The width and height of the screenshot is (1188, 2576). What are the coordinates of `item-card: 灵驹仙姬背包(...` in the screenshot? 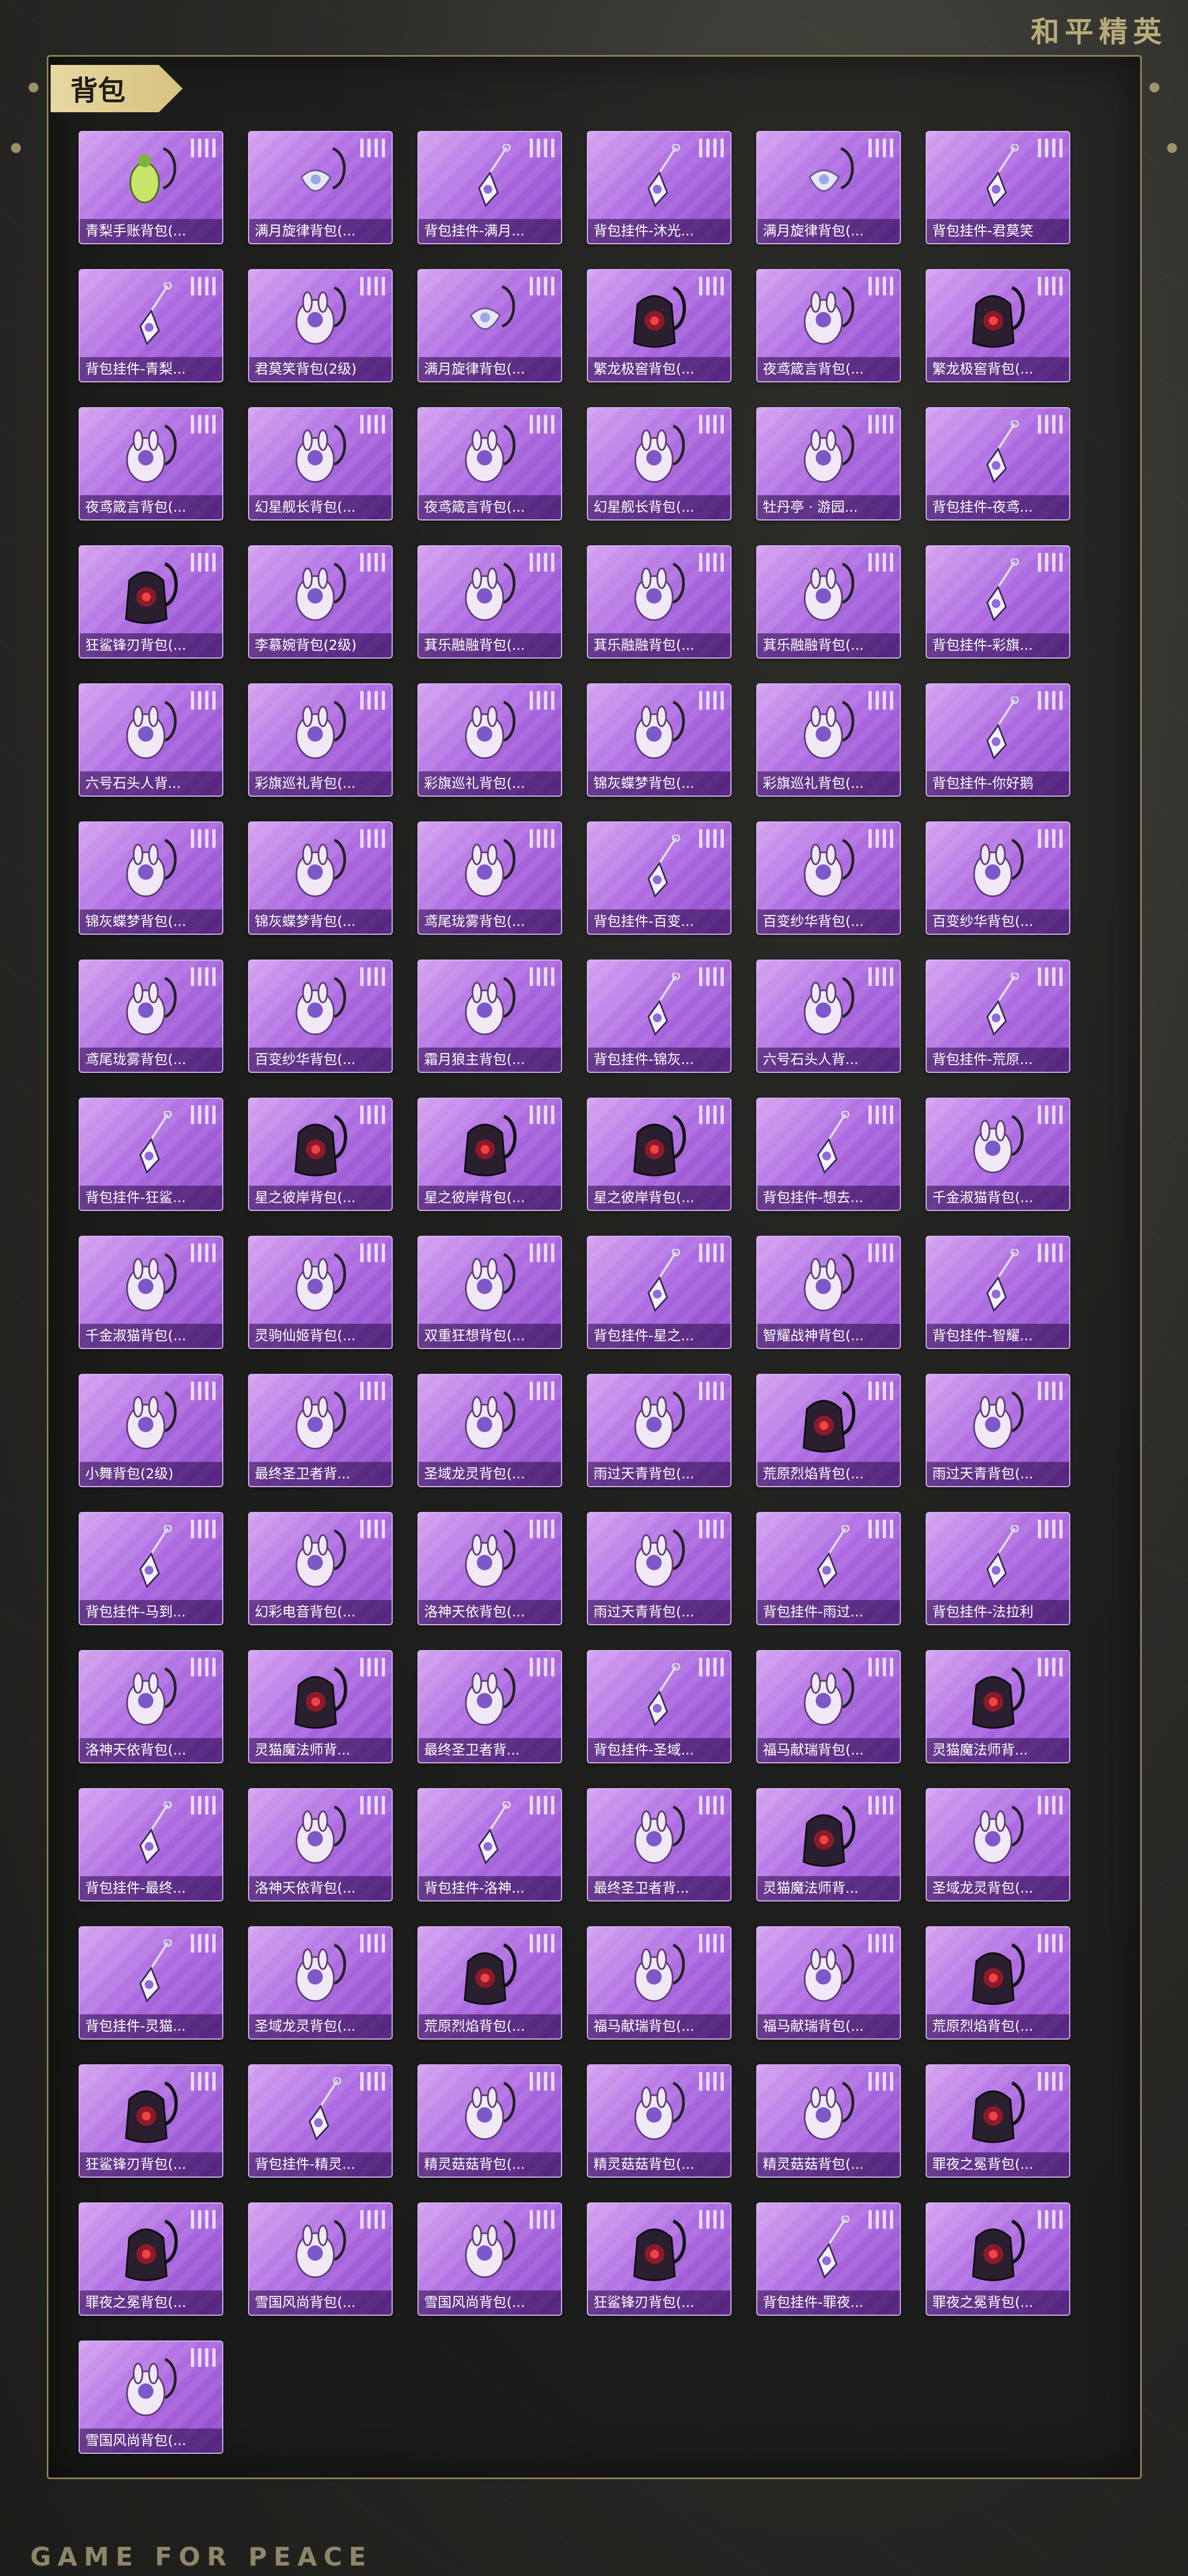 It's located at (321, 1293).